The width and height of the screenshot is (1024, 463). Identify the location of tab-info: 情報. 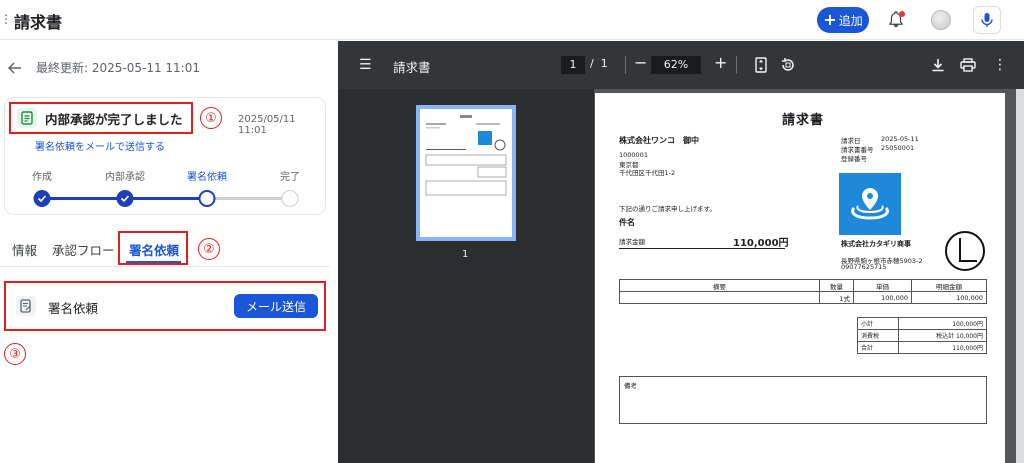
(24, 249).